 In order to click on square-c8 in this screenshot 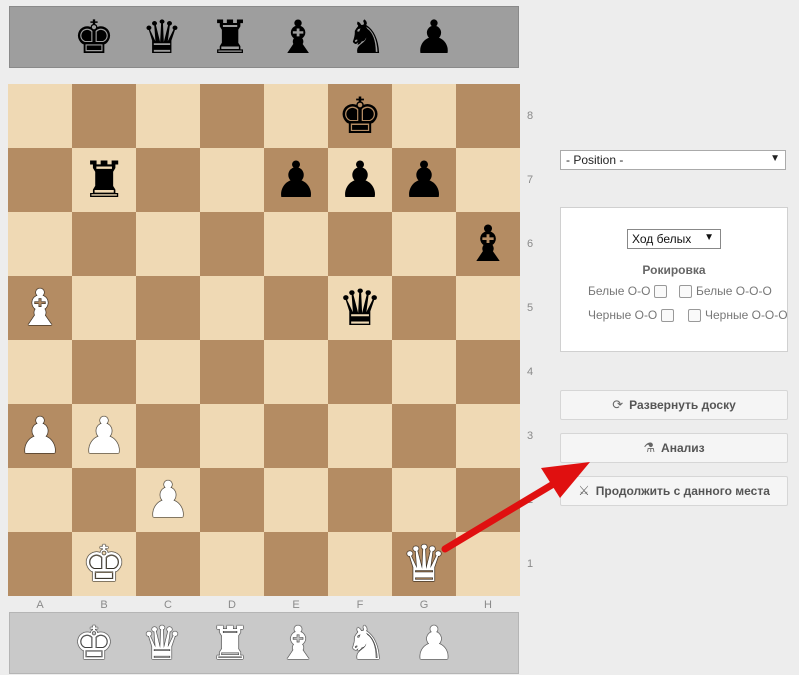, I will do `click(168, 116)`.